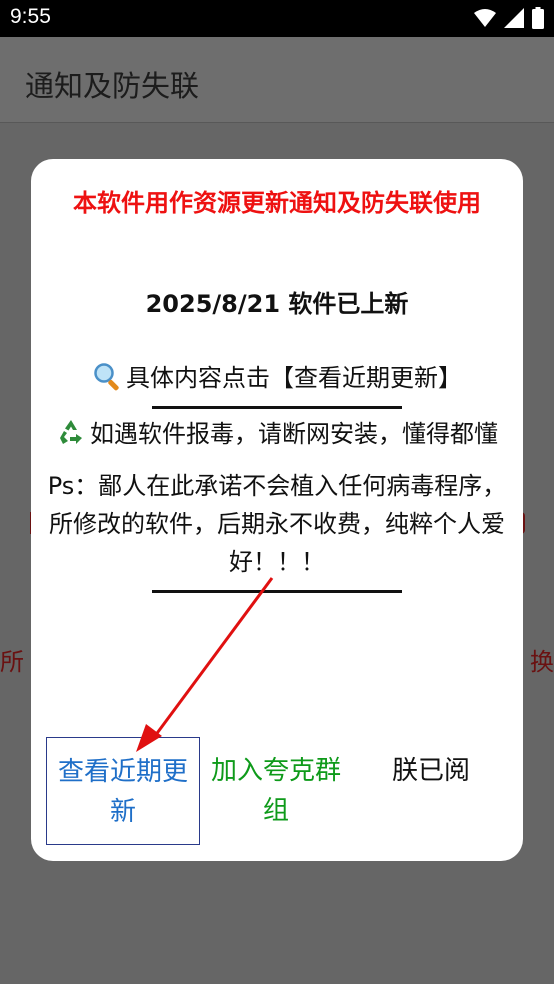 The width and height of the screenshot is (554, 984). Describe the element at coordinates (30, 16) in the screenshot. I see `status-time: 9:55` at that location.